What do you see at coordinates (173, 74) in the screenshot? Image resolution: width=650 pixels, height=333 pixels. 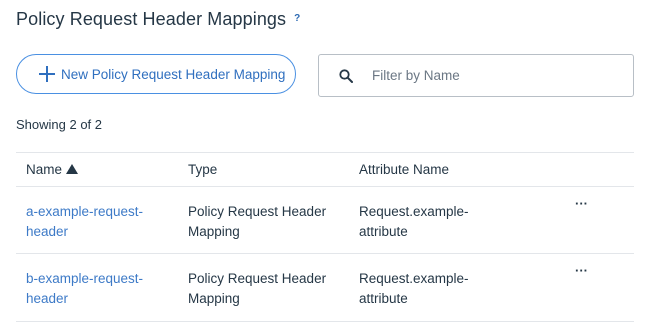 I see `new-mapping-button-label: New Policy Request Header Mapping` at bounding box center [173, 74].